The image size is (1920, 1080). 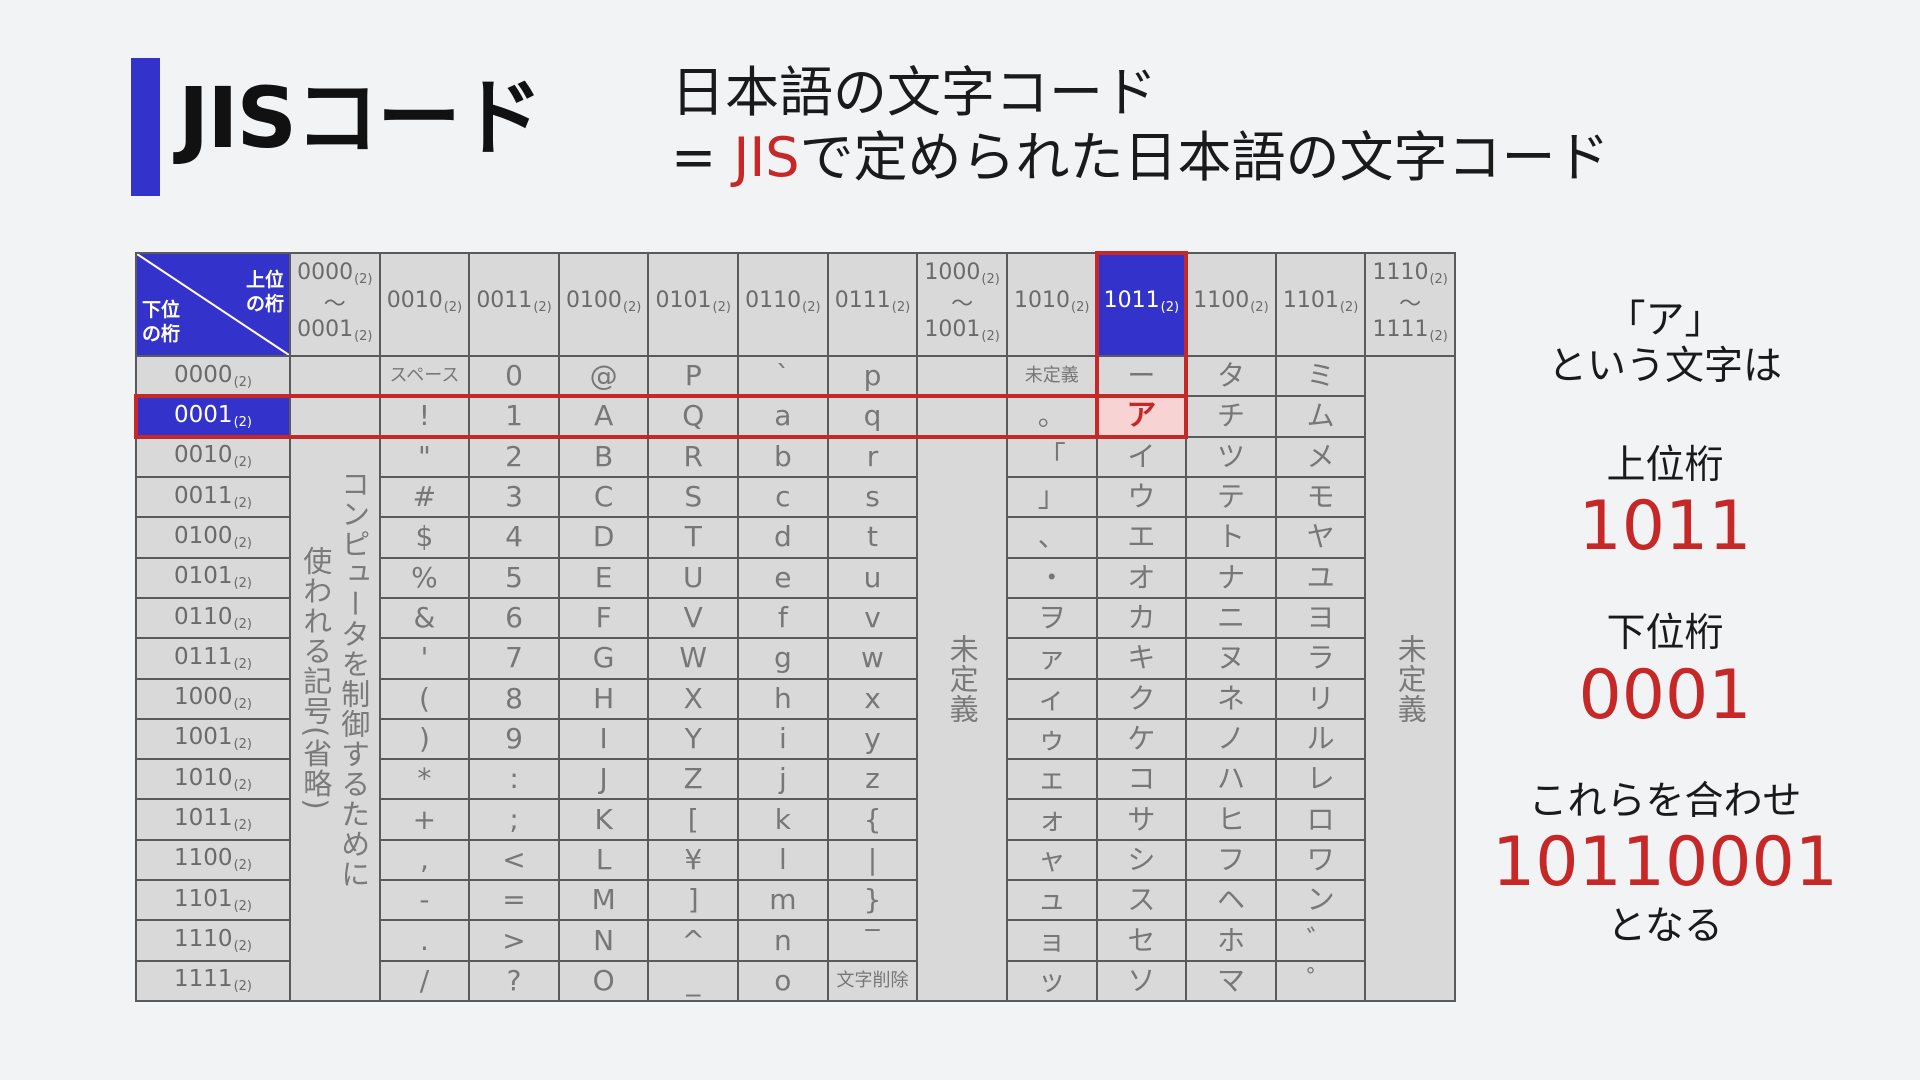 What do you see at coordinates (783, 860) in the screenshot?
I see `character-cell: l` at bounding box center [783, 860].